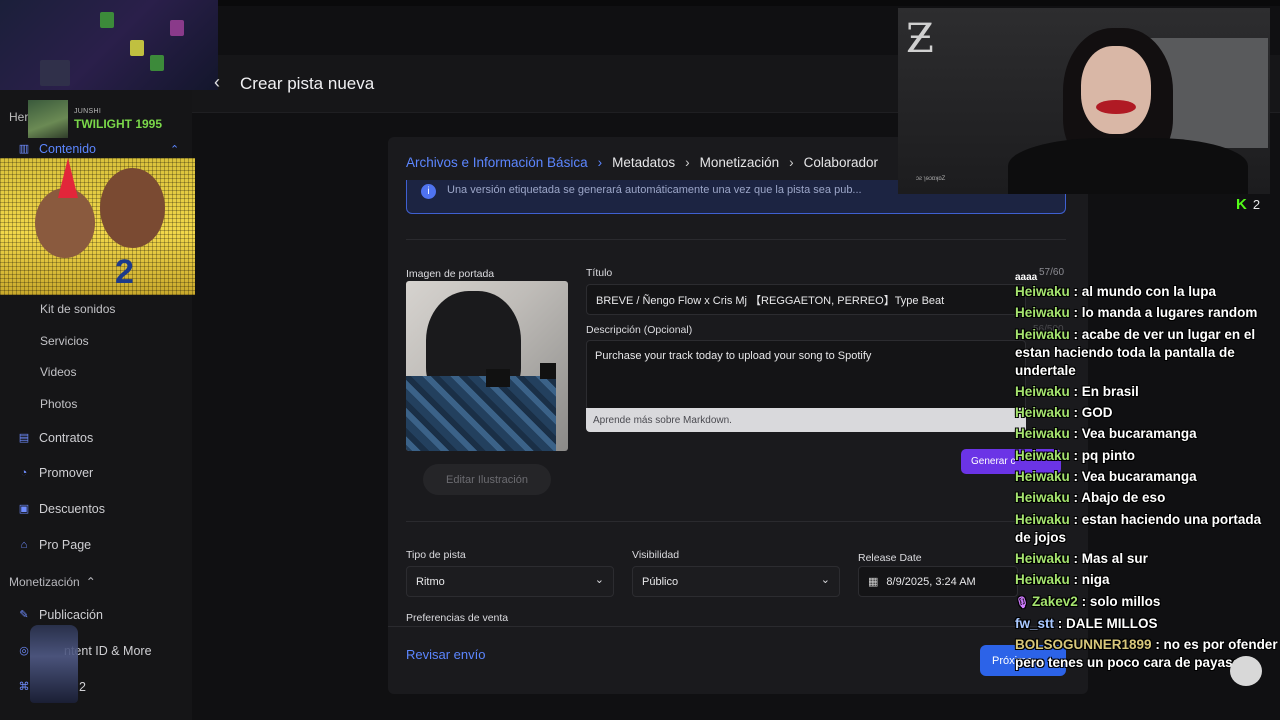 The width and height of the screenshot is (1280, 720). What do you see at coordinates (1165, 313) in the screenshot?
I see `chat-text: : lo manda a lugares random` at bounding box center [1165, 313].